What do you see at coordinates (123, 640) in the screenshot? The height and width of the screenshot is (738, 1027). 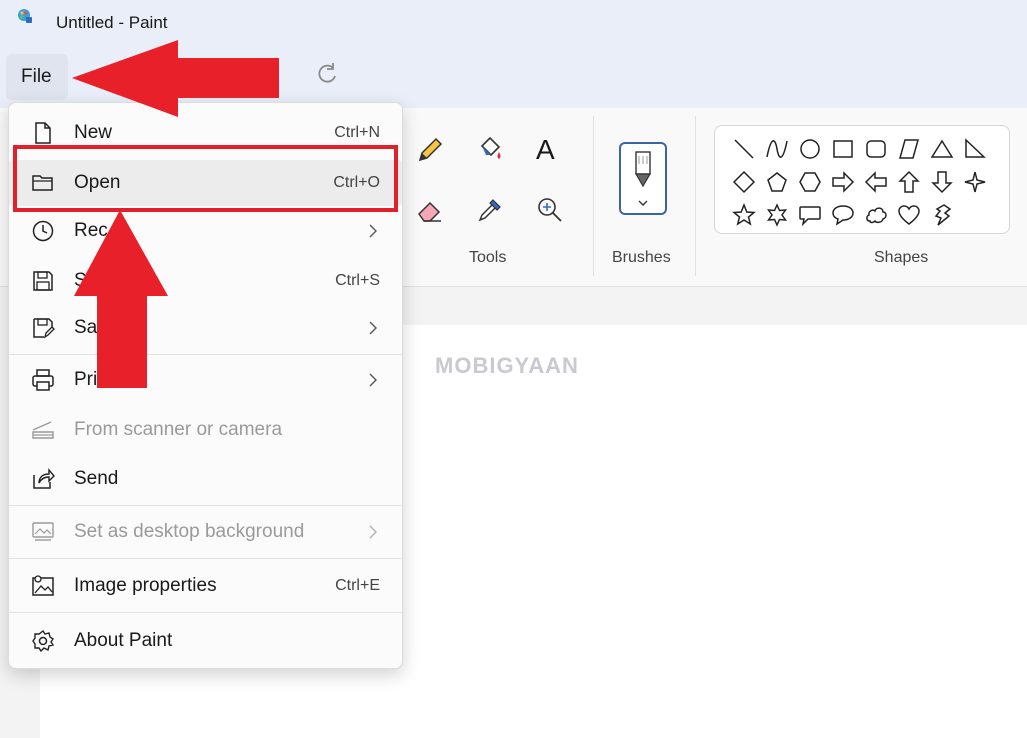 I see `menu-item-label: About Paint` at bounding box center [123, 640].